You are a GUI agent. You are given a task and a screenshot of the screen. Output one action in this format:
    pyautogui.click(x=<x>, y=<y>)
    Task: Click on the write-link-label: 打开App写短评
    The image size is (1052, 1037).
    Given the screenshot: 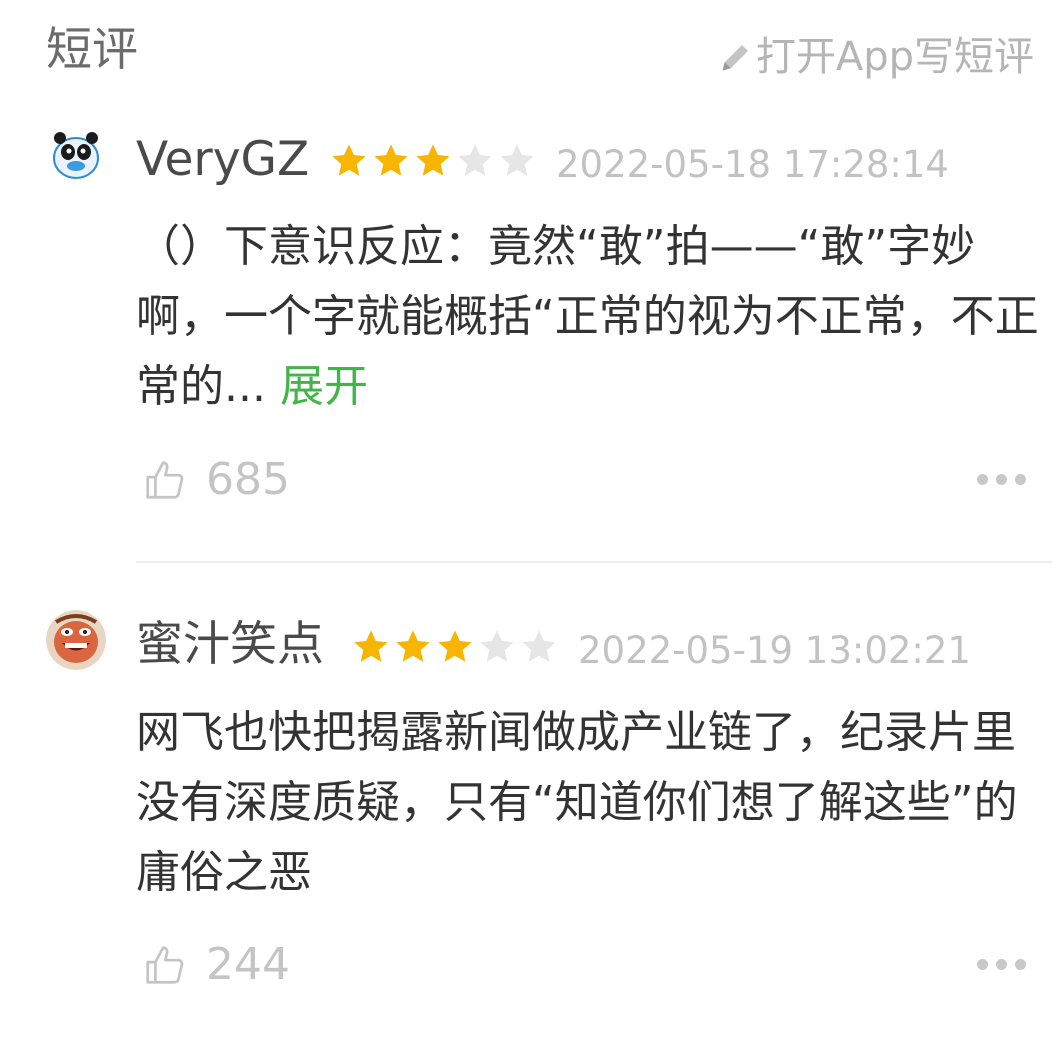 What is the action you would take?
    pyautogui.click(x=894, y=57)
    